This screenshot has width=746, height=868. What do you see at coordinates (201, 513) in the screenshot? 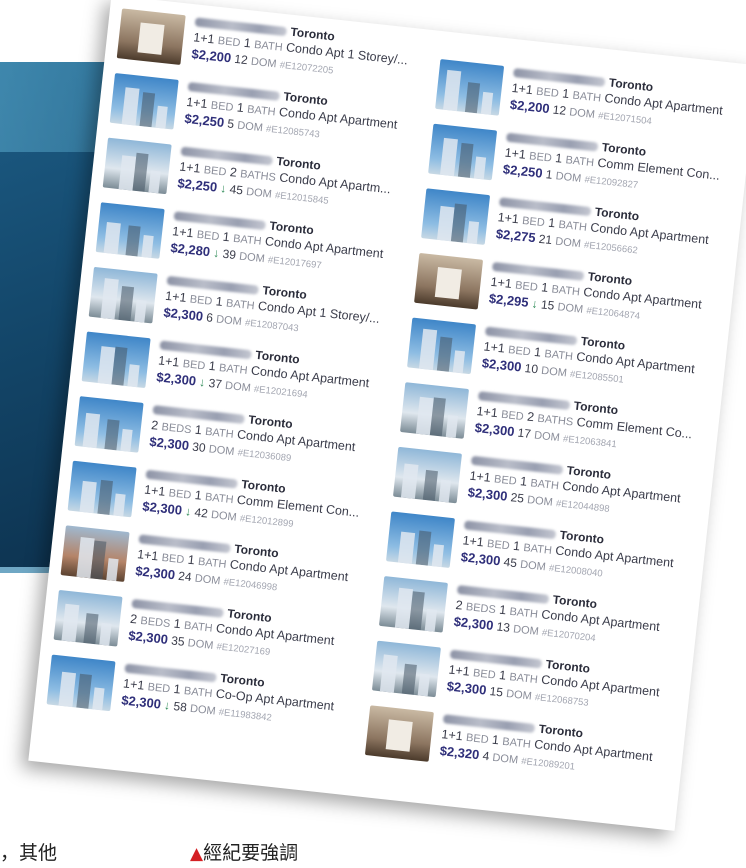
I see `days-on-market: 42` at bounding box center [201, 513].